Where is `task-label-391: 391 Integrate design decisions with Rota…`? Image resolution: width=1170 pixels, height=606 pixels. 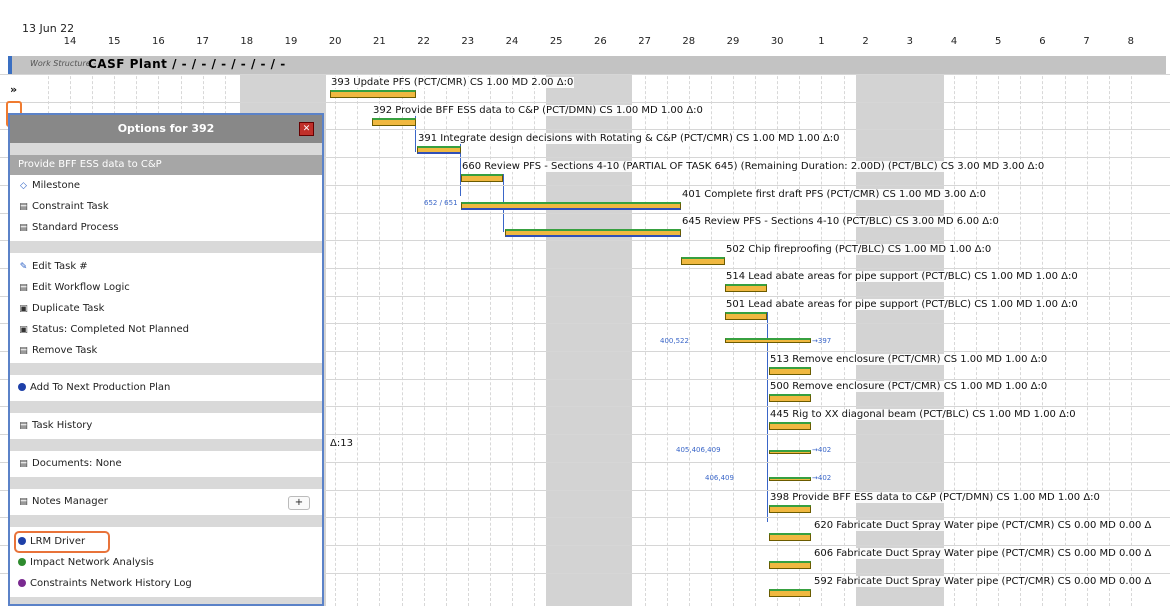 task-label-391: 391 Integrate design decisions with Rota… is located at coordinates (629, 138).